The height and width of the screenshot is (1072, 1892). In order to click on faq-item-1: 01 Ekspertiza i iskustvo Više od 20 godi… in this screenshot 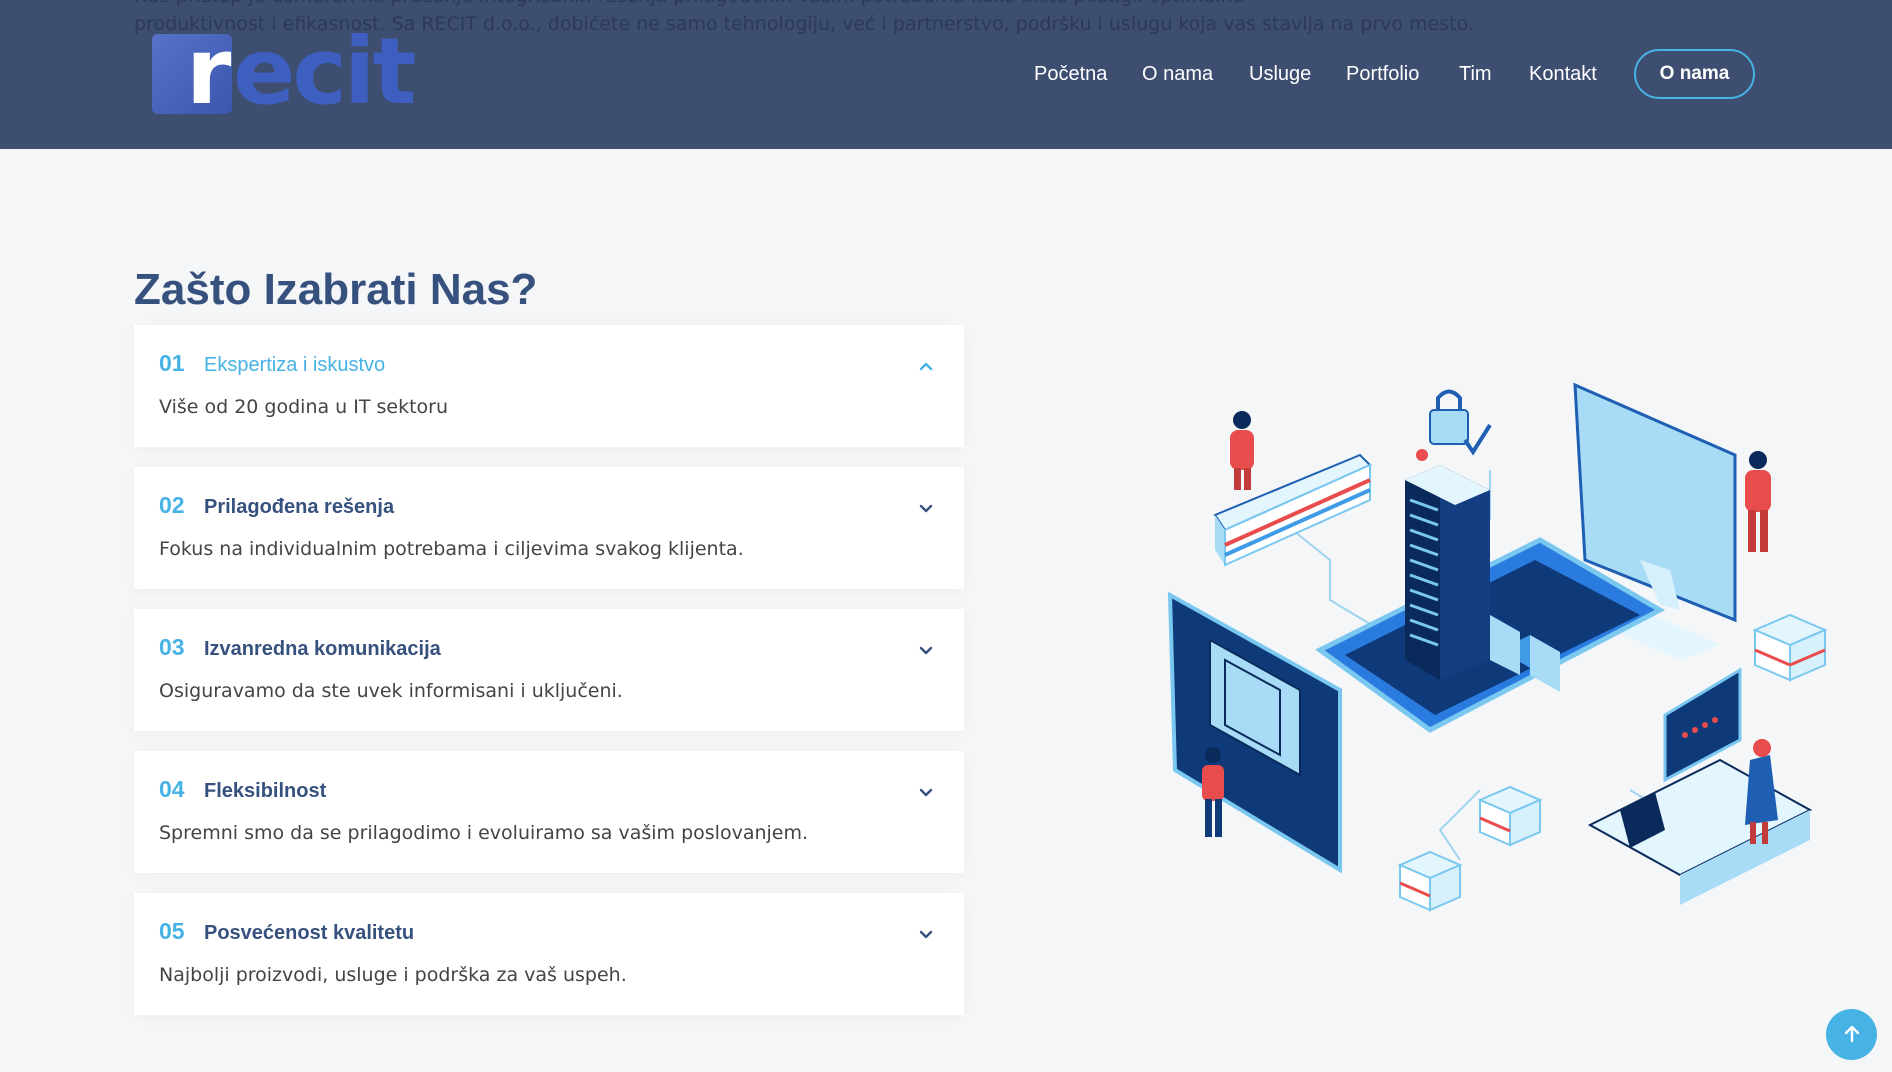, I will do `click(549, 386)`.